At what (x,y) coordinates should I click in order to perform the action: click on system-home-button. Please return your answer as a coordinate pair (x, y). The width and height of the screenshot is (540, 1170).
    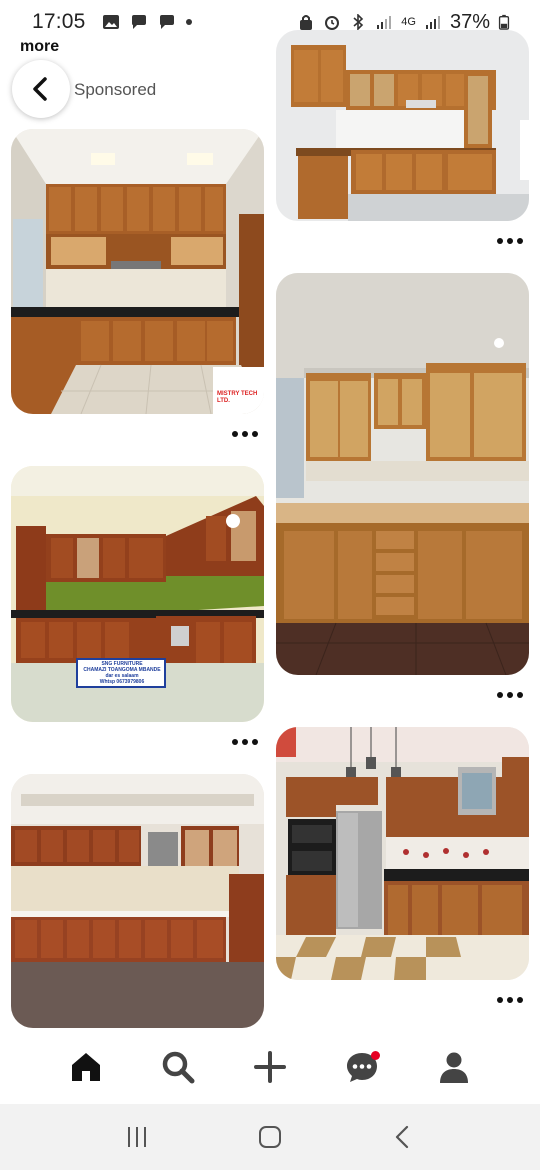
    Looking at the image, I should click on (270, 1137).